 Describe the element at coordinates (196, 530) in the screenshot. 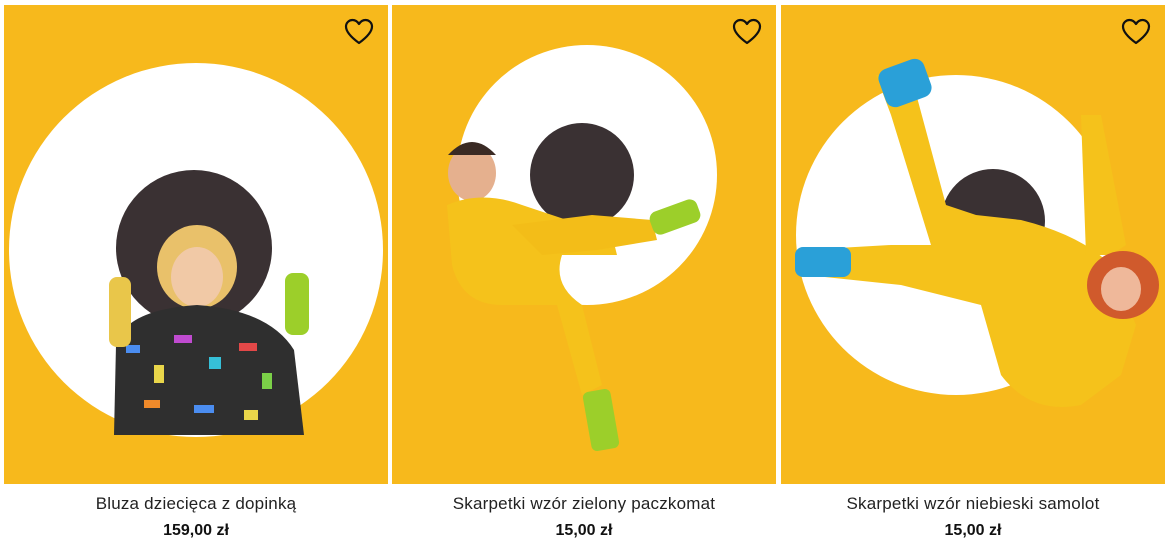

I see `product-price: 159,00 zł` at that location.